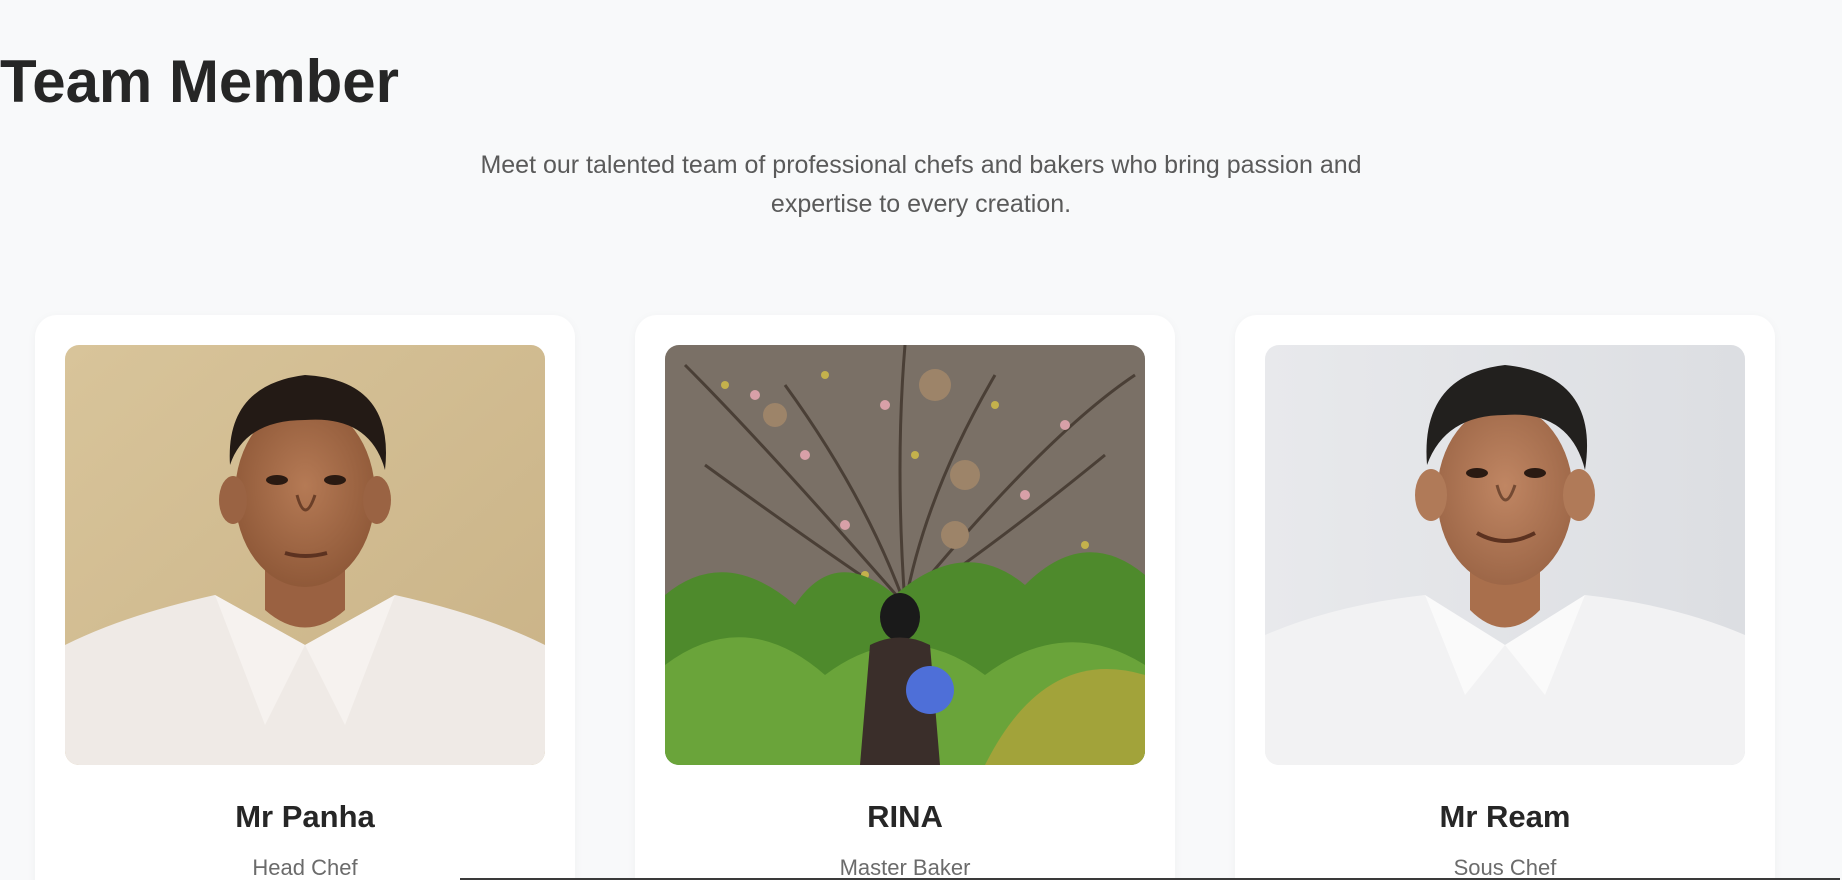 The width and height of the screenshot is (1842, 880). What do you see at coordinates (905, 816) in the screenshot?
I see `member-name: RINA` at bounding box center [905, 816].